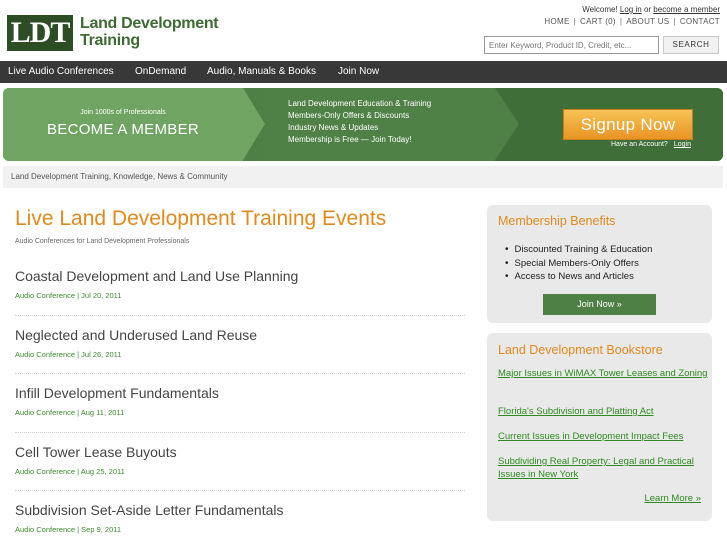 The height and width of the screenshot is (545, 727). What do you see at coordinates (149, 23) in the screenshot?
I see `logo-line-1: Land Development` at bounding box center [149, 23].